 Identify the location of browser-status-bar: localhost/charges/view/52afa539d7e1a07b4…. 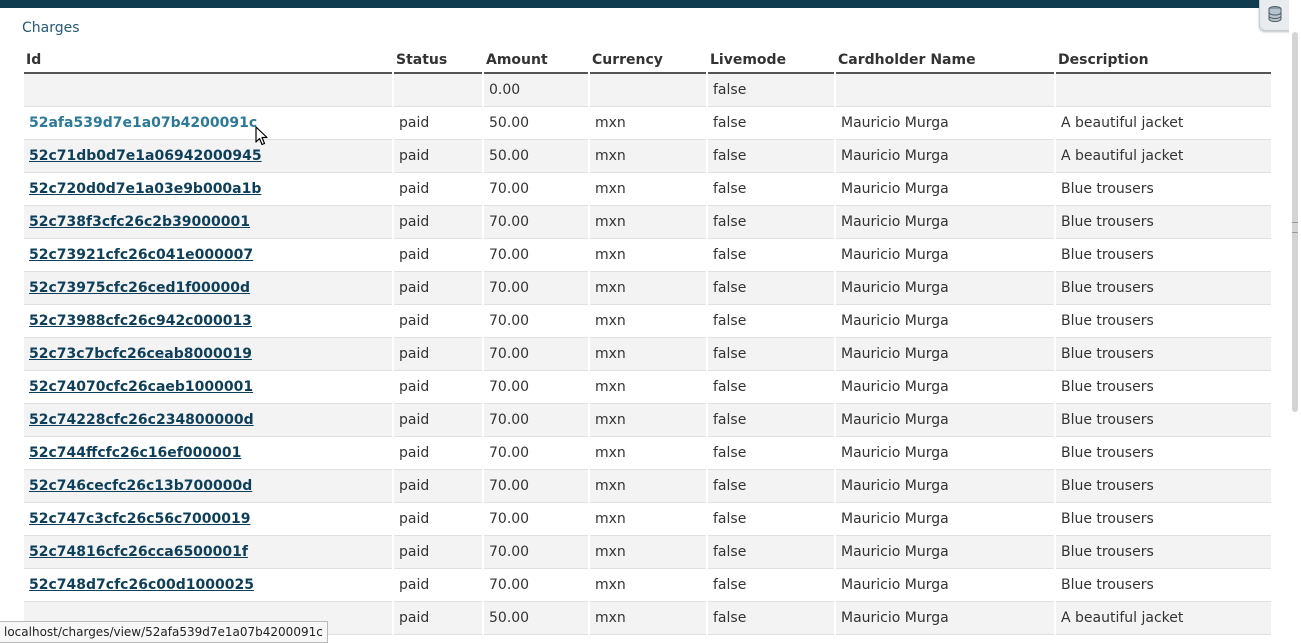
(164, 632).